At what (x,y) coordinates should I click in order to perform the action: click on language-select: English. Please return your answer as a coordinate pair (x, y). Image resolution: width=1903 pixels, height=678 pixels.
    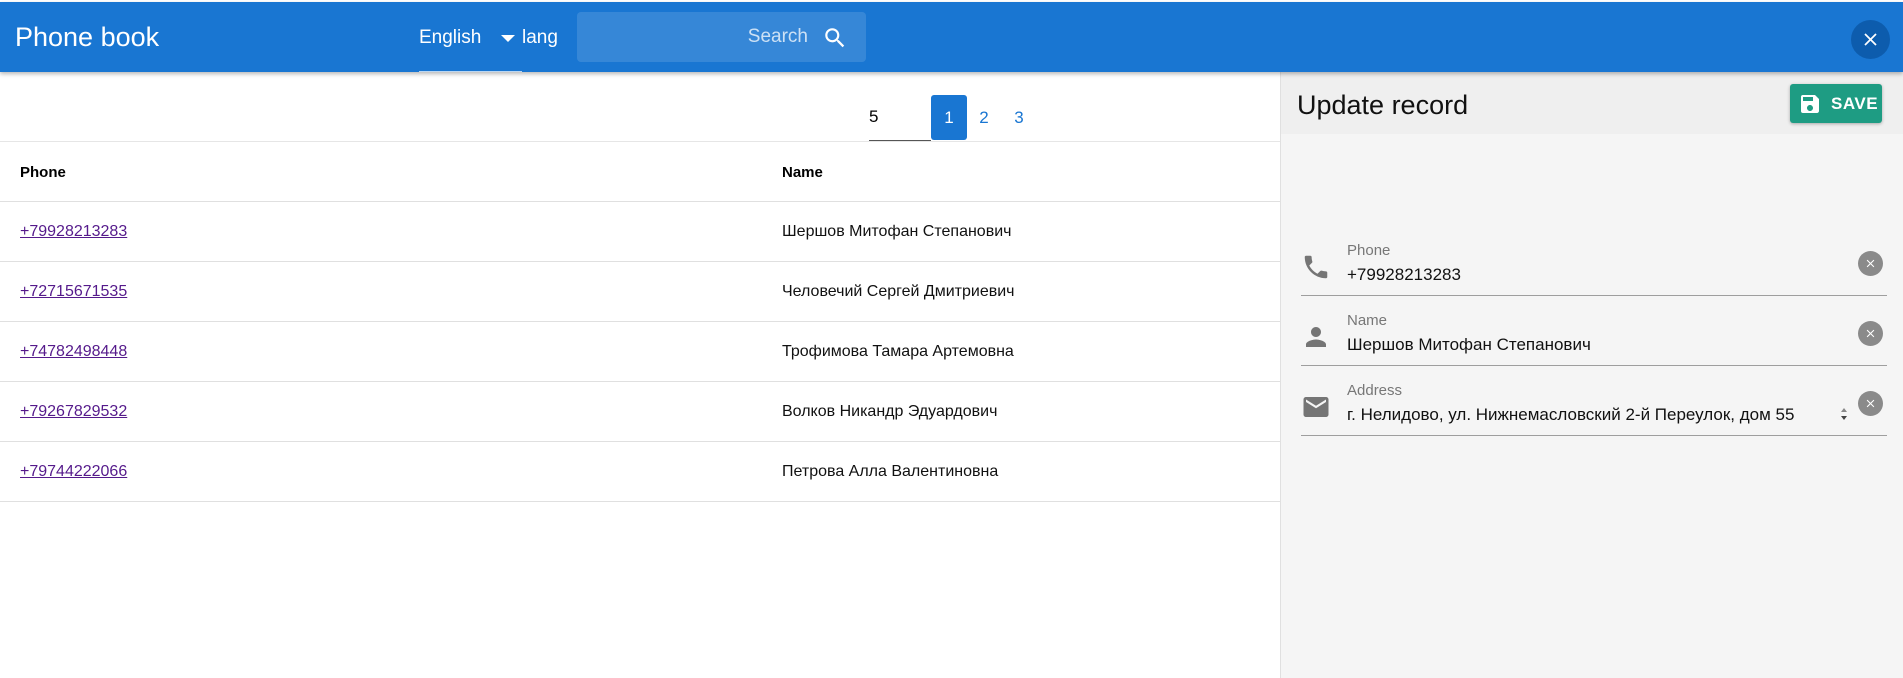
    Looking at the image, I should click on (470, 37).